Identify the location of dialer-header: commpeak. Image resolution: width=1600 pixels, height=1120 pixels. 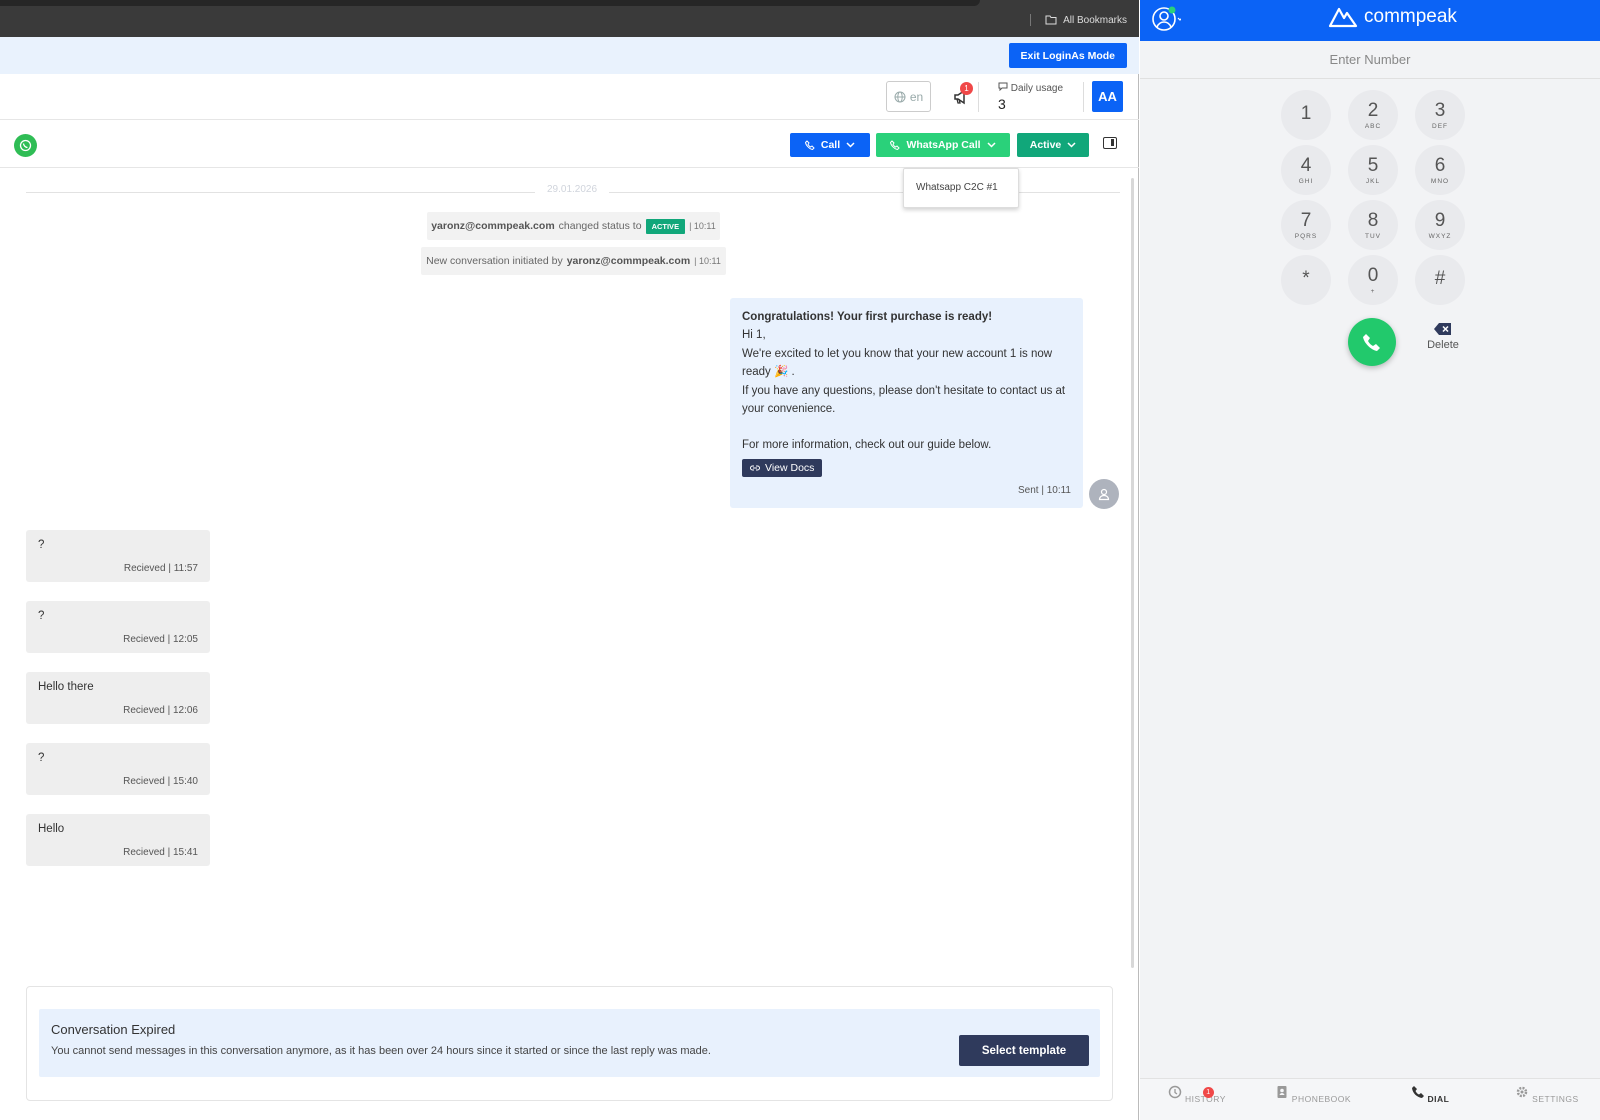
(1370, 20).